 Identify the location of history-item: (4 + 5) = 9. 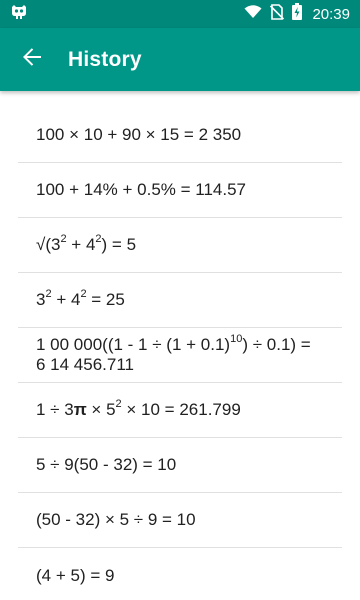
(180, 574).